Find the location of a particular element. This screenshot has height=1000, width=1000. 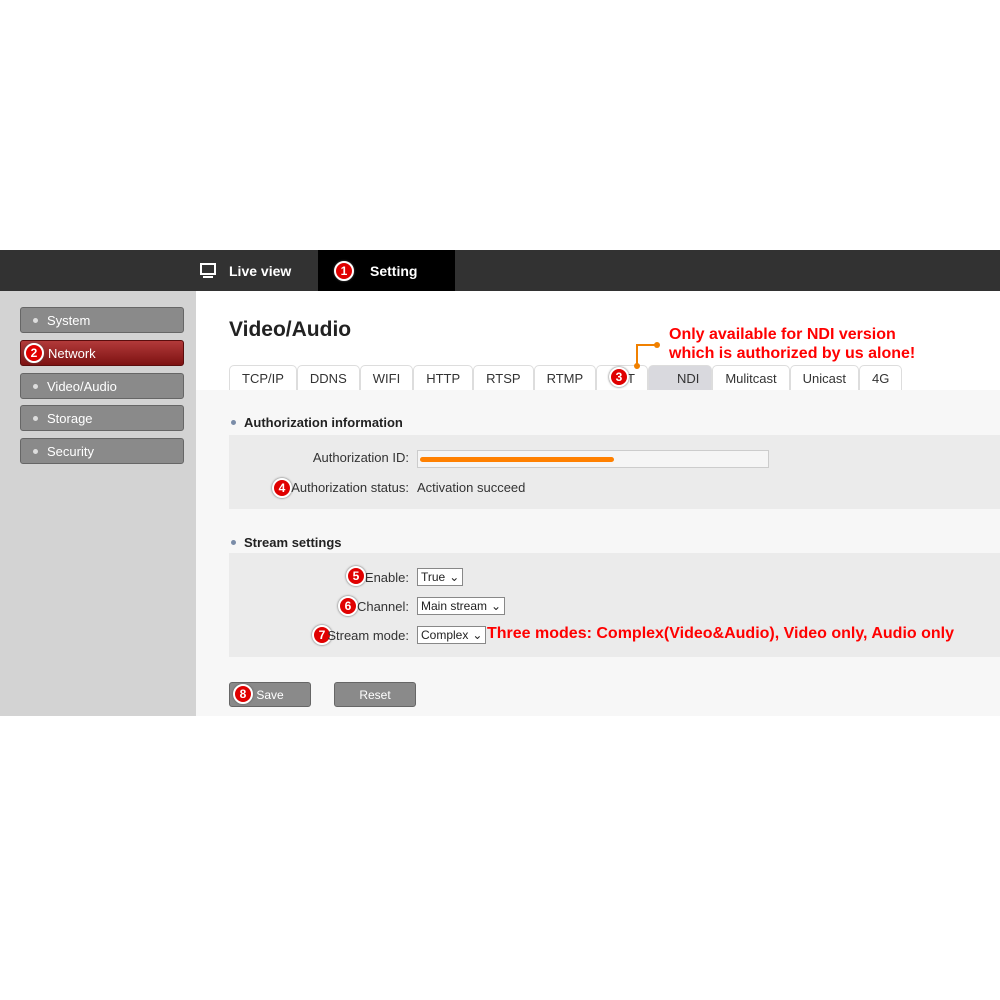

monitor-icon is located at coordinates (208, 270).